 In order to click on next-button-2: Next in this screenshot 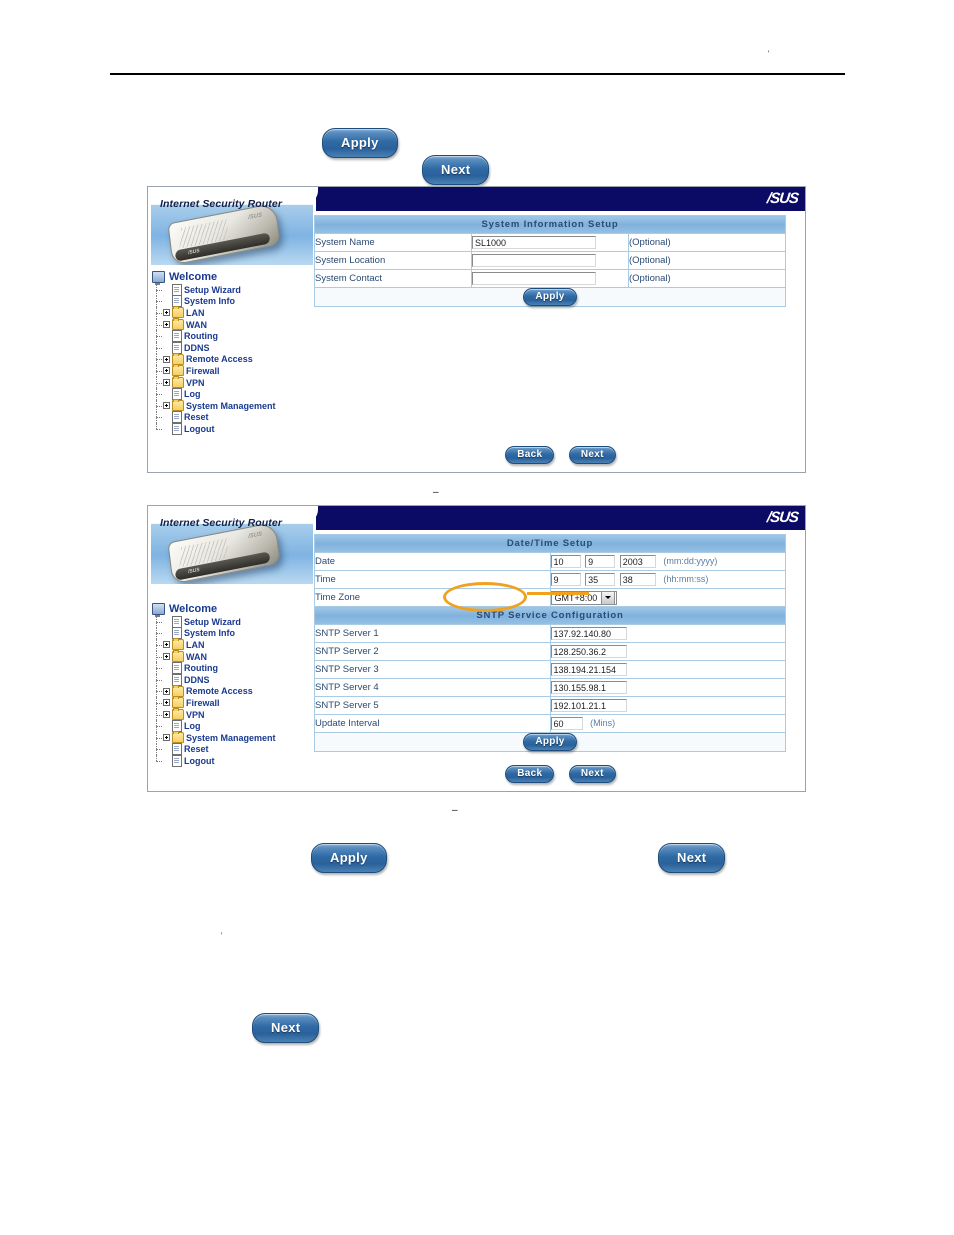, I will do `click(592, 774)`.